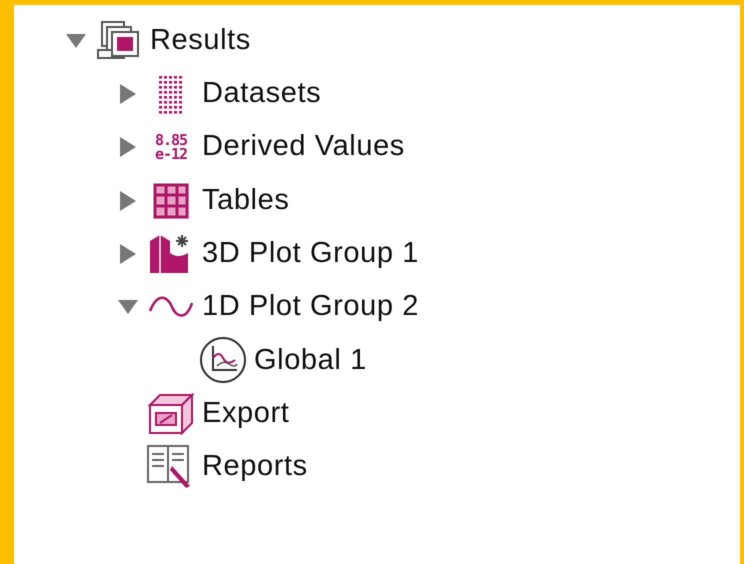  What do you see at coordinates (262, 94) in the screenshot?
I see `tree-item-label: Datasets` at bounding box center [262, 94].